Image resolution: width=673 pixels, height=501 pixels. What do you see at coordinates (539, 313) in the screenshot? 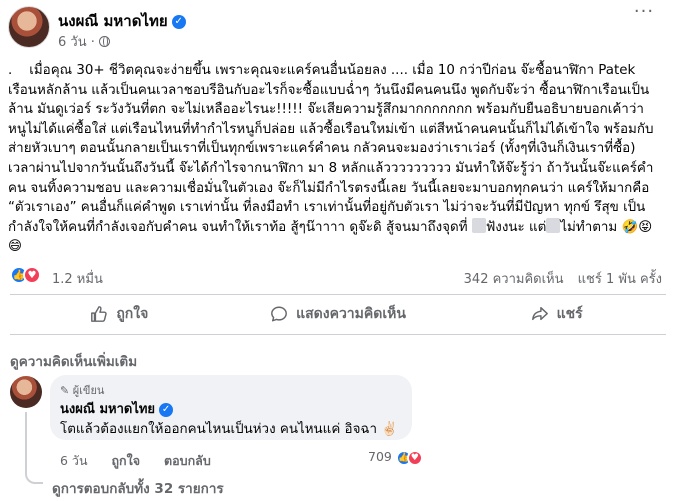
I see `share-arrow-icon` at bounding box center [539, 313].